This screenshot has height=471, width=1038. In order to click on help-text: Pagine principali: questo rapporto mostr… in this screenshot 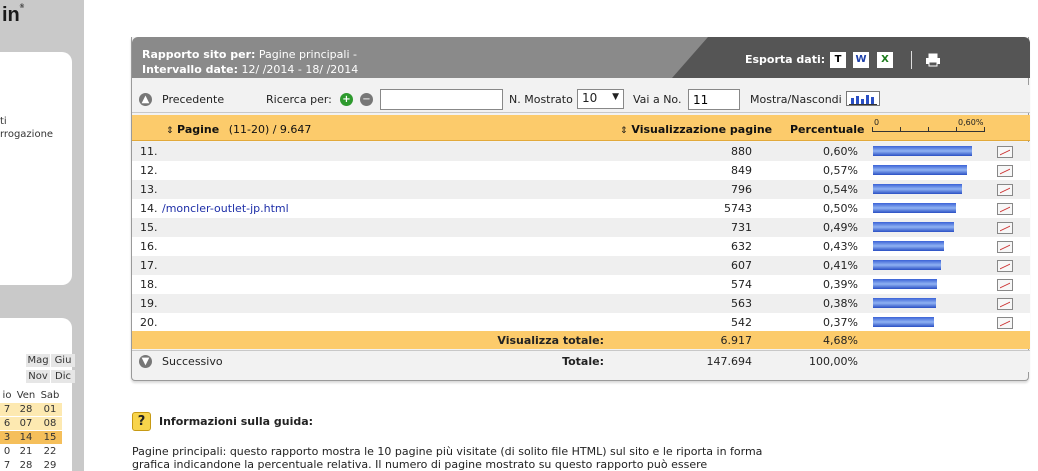, I will do `click(447, 458)`.